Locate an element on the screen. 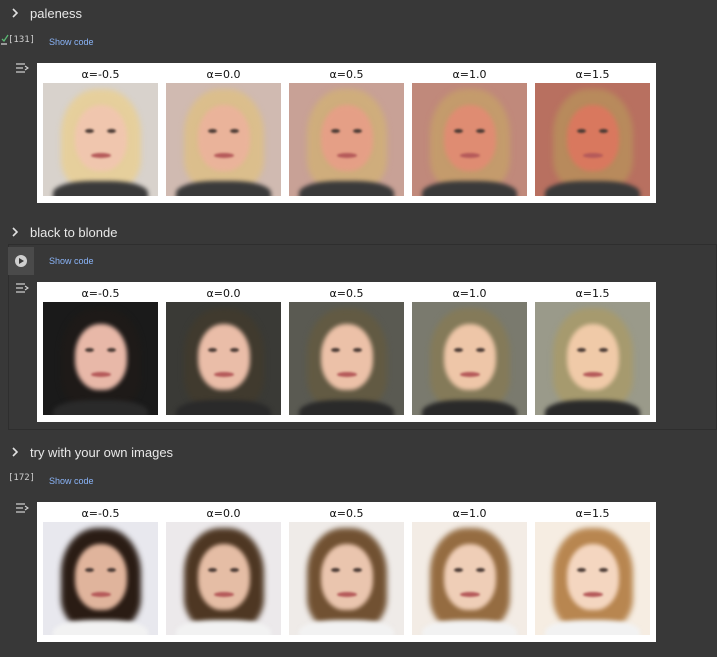 The height and width of the screenshot is (657, 717). section-header-black-to-blonde: black to blonde is located at coordinates (58, 232).